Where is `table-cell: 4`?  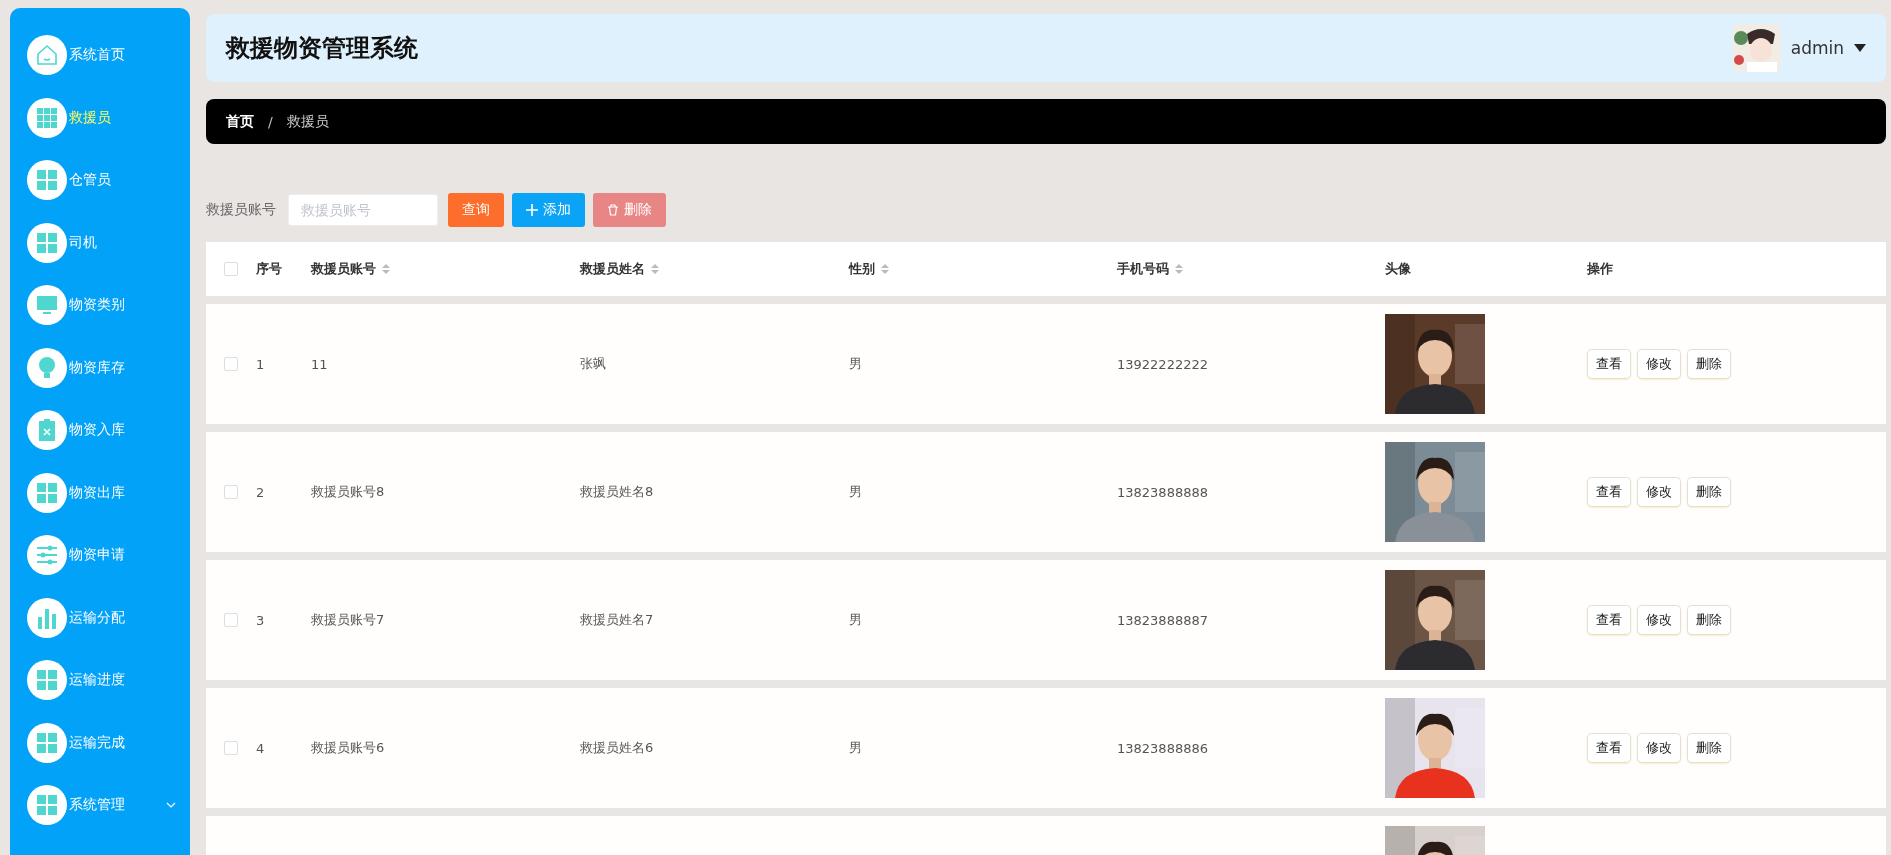 table-cell: 4 is located at coordinates (260, 748).